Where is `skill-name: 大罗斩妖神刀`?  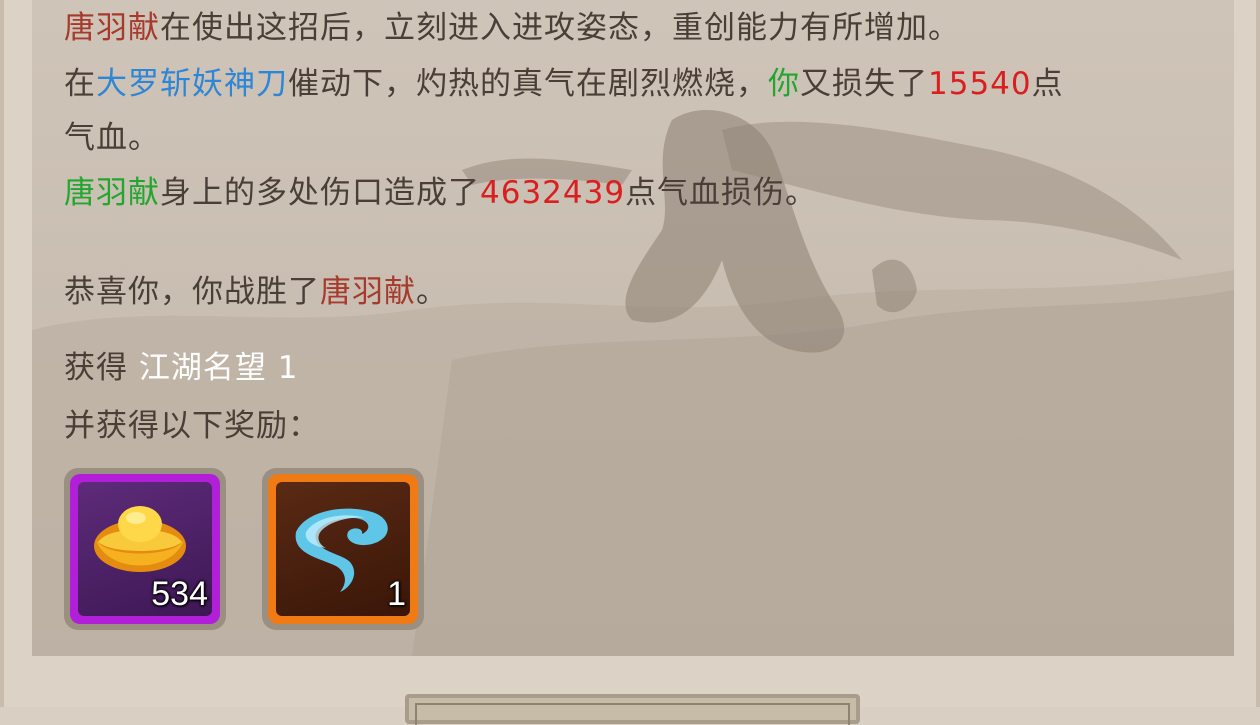
skill-name: 大罗斩妖神刀 is located at coordinates (192, 84).